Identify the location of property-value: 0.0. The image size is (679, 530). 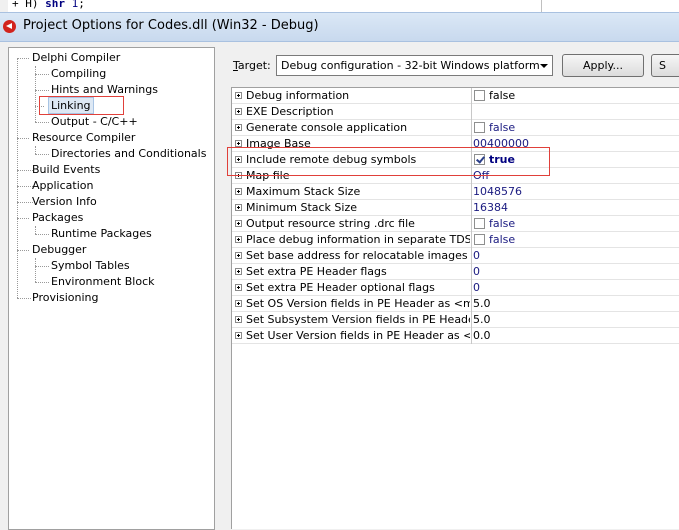
(482, 336).